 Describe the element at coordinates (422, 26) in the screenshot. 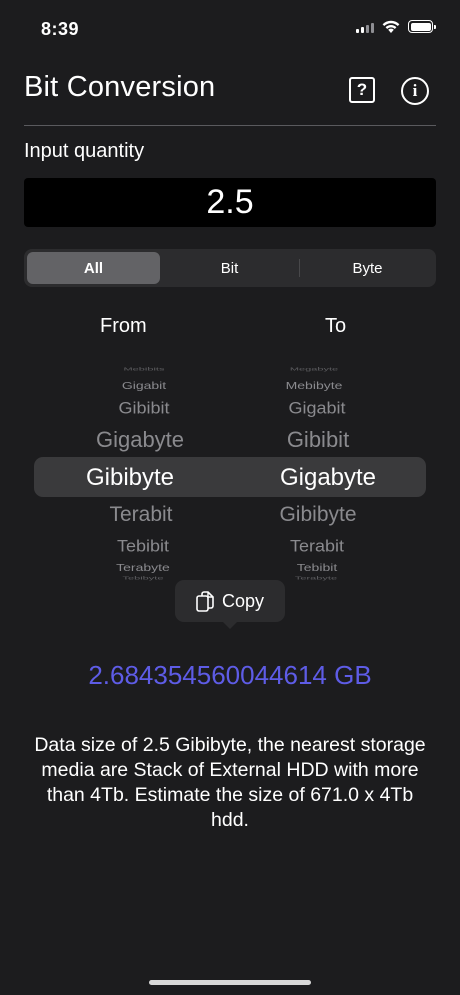

I see `battery-icon` at that location.